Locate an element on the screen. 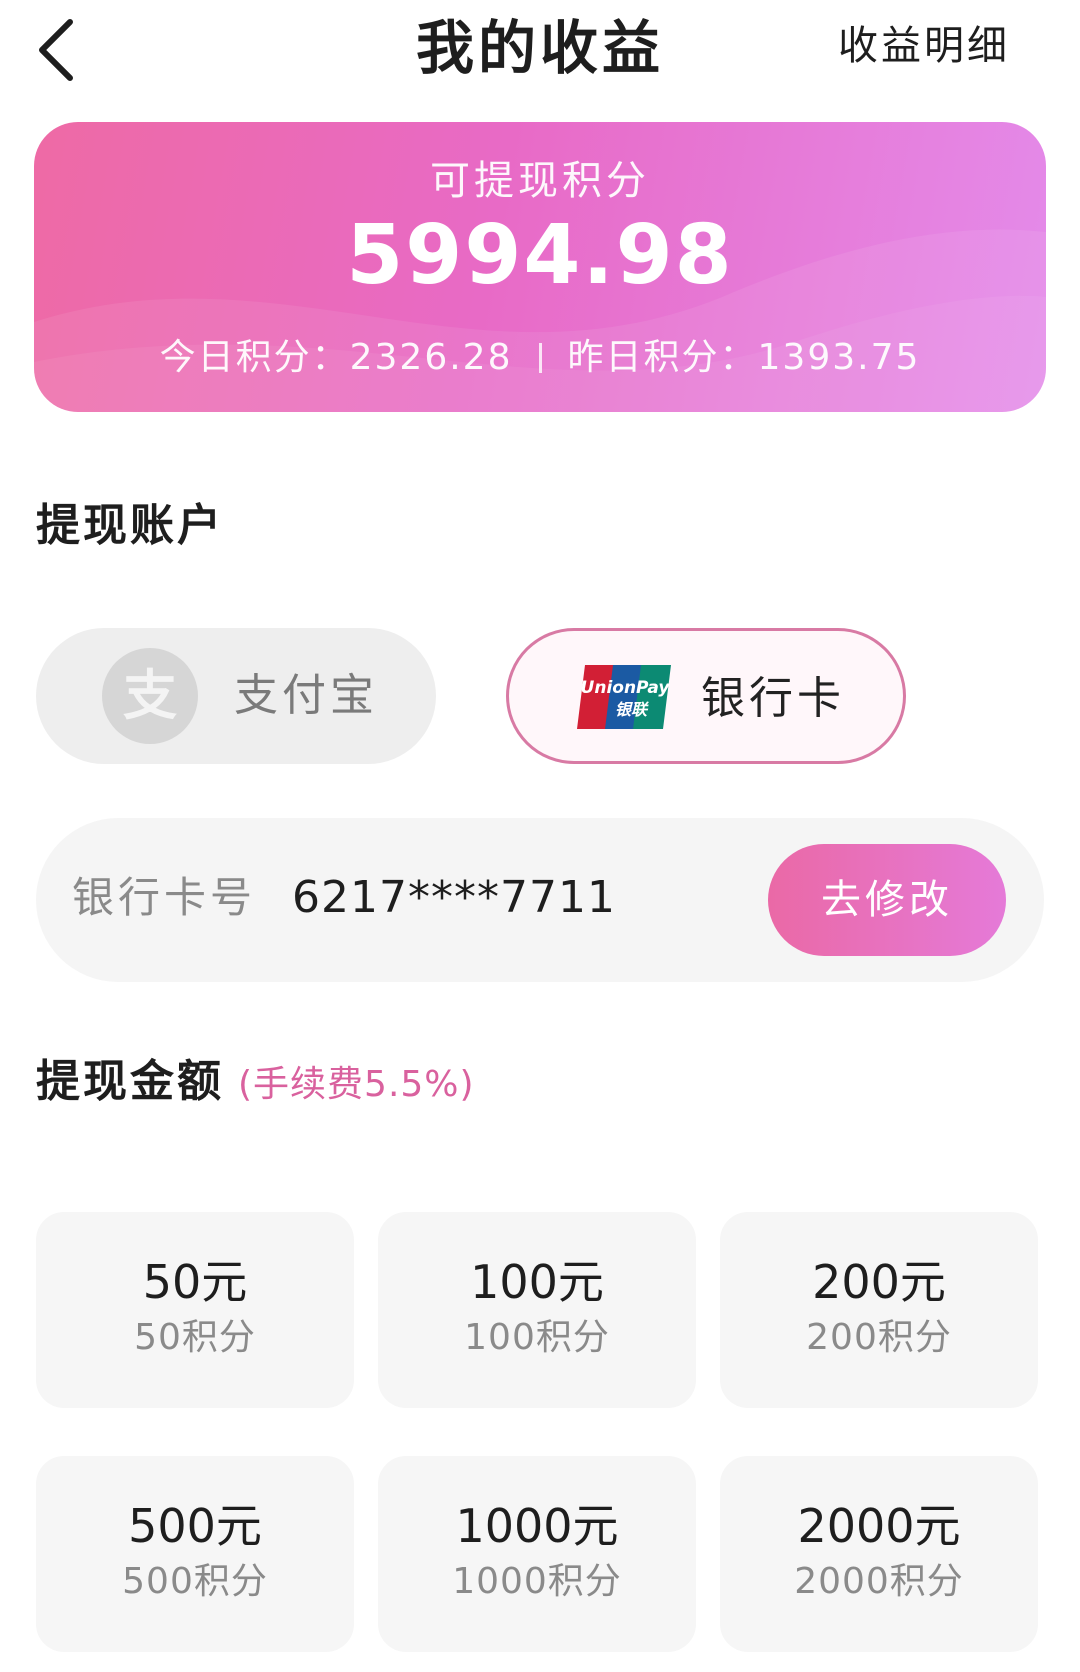  amount-points: 100积分 is located at coordinates (537, 1337).